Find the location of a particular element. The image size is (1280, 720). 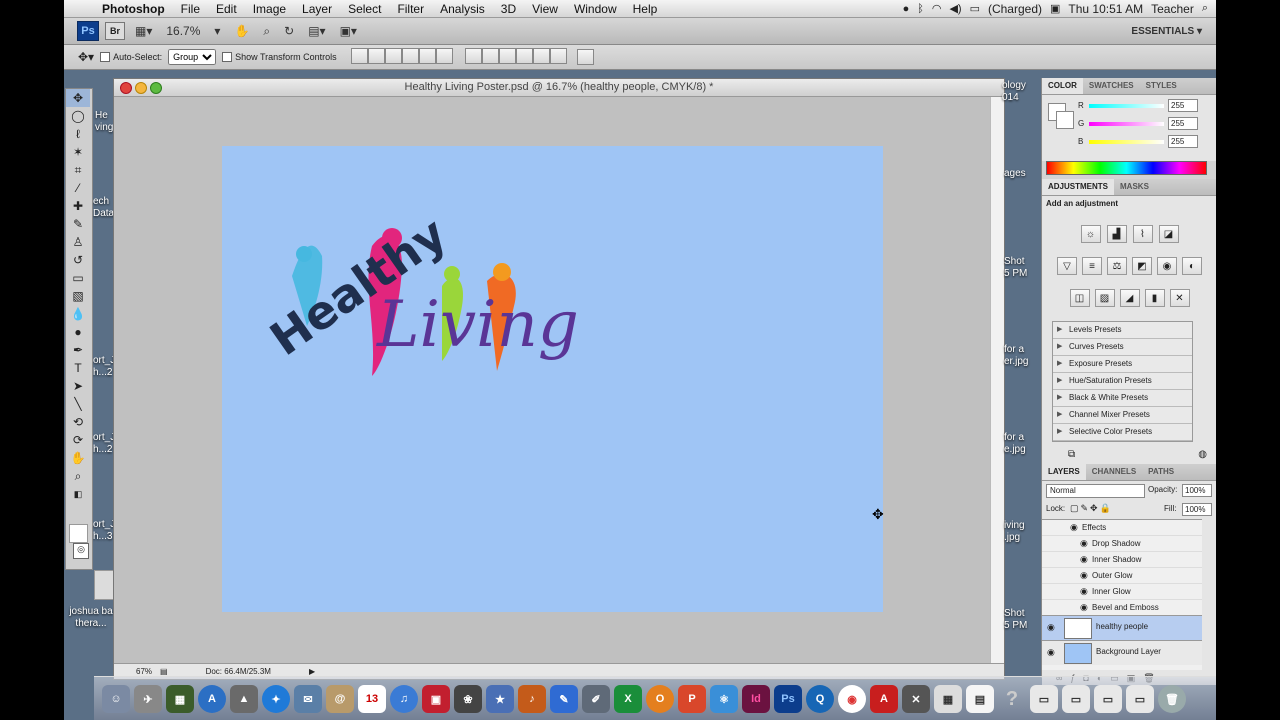

color-g-field: 255 is located at coordinates (1183, 123).